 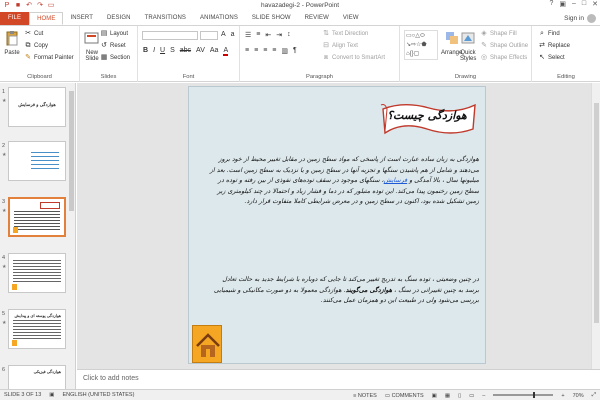 I want to click on notes-toggle: ≡ NOTES, so click(x=365, y=396).